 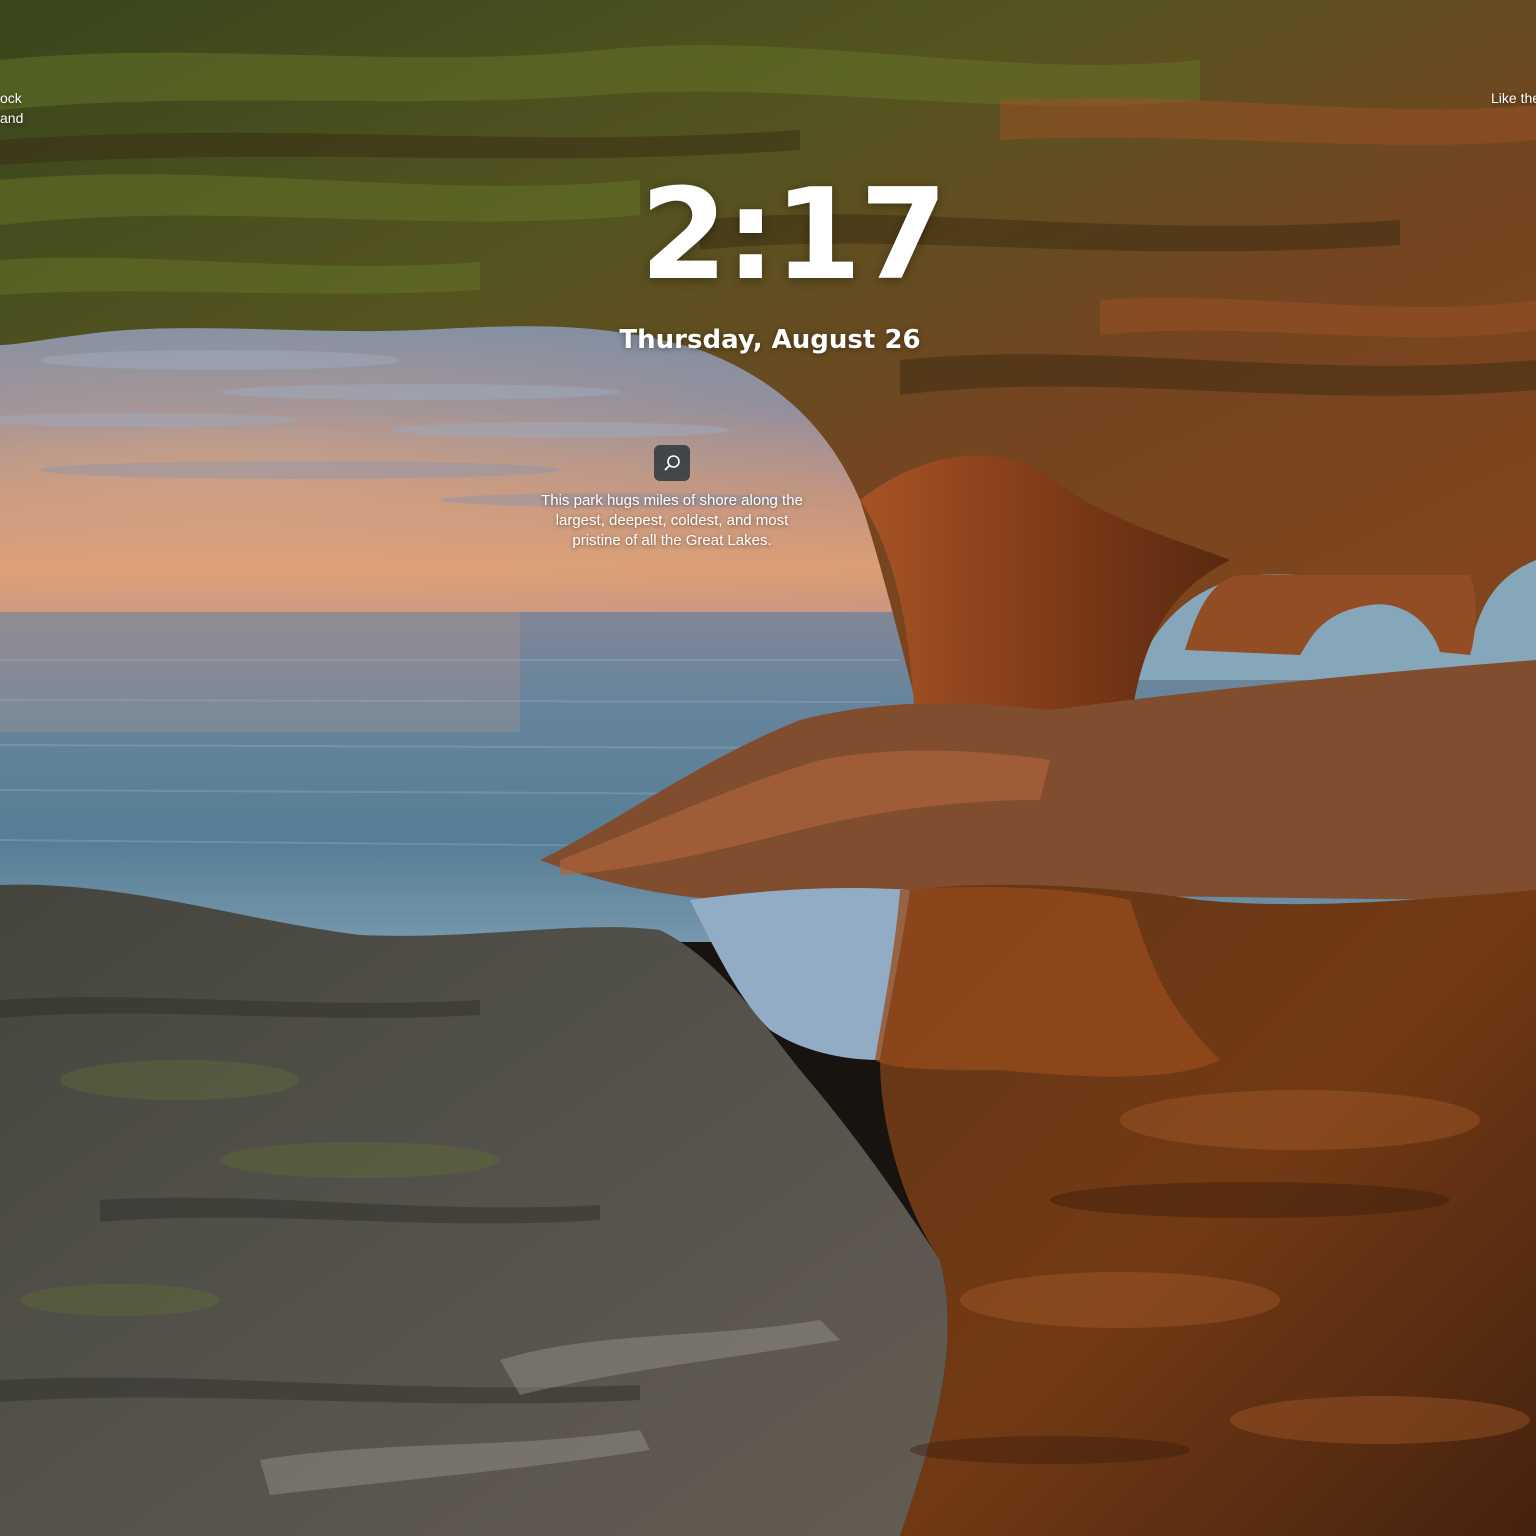 What do you see at coordinates (1513, 98) in the screenshot?
I see `spotlight-side-note-right: Like the` at bounding box center [1513, 98].